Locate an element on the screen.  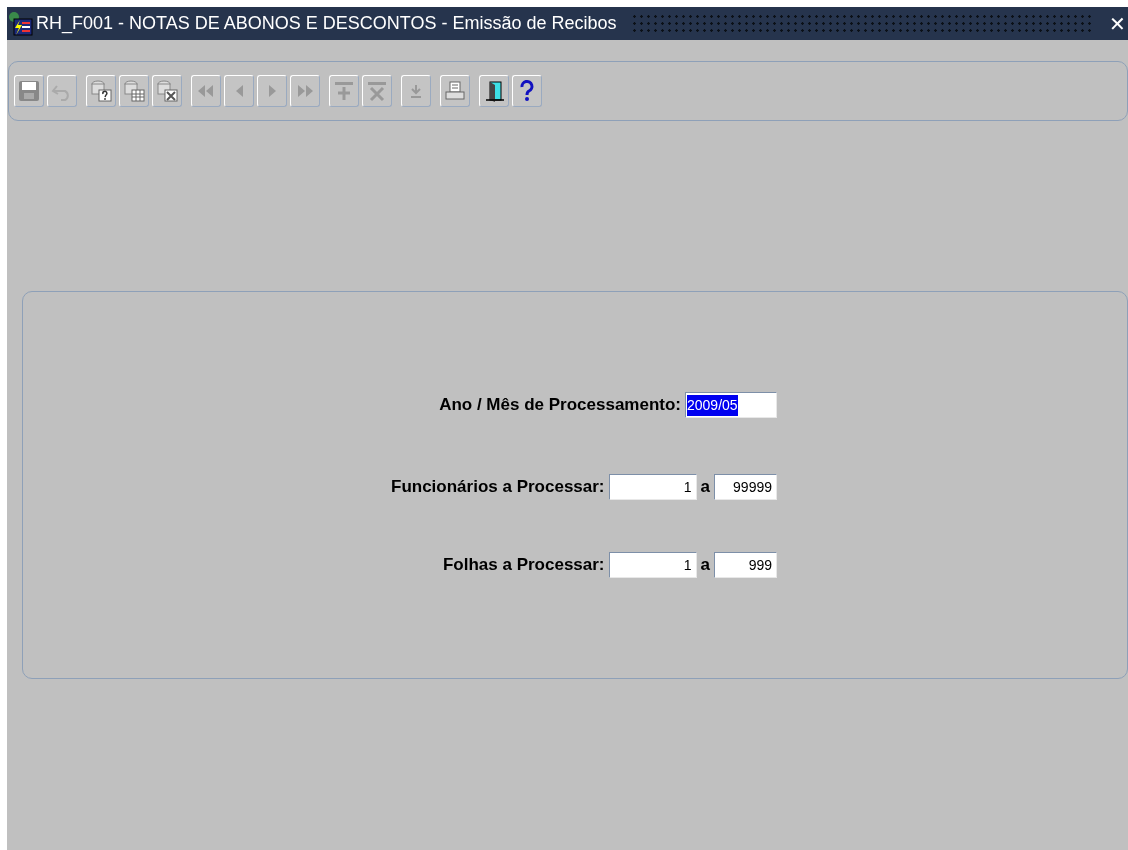
database-x-icon is located at coordinates (167, 91).